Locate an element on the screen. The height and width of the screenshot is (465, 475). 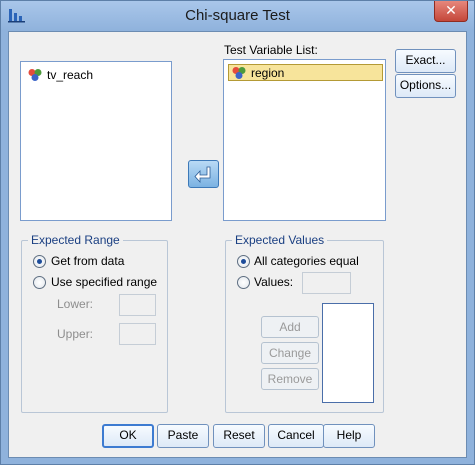
change-button-label: Change is located at coordinates (290, 353).